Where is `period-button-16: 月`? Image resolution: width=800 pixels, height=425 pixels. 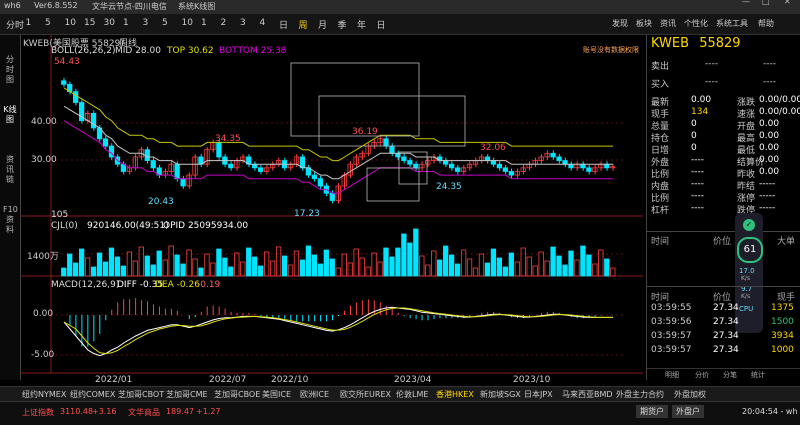
period-button-16: 月 is located at coordinates (322, 24).